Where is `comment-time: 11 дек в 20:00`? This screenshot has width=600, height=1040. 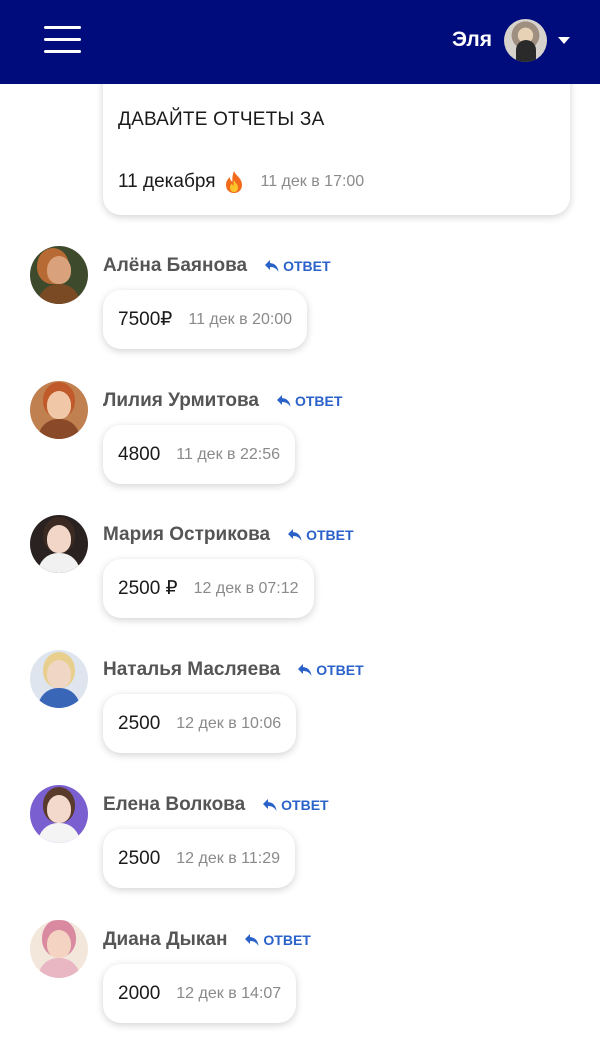
comment-time: 11 дек в 20:00 is located at coordinates (240, 319).